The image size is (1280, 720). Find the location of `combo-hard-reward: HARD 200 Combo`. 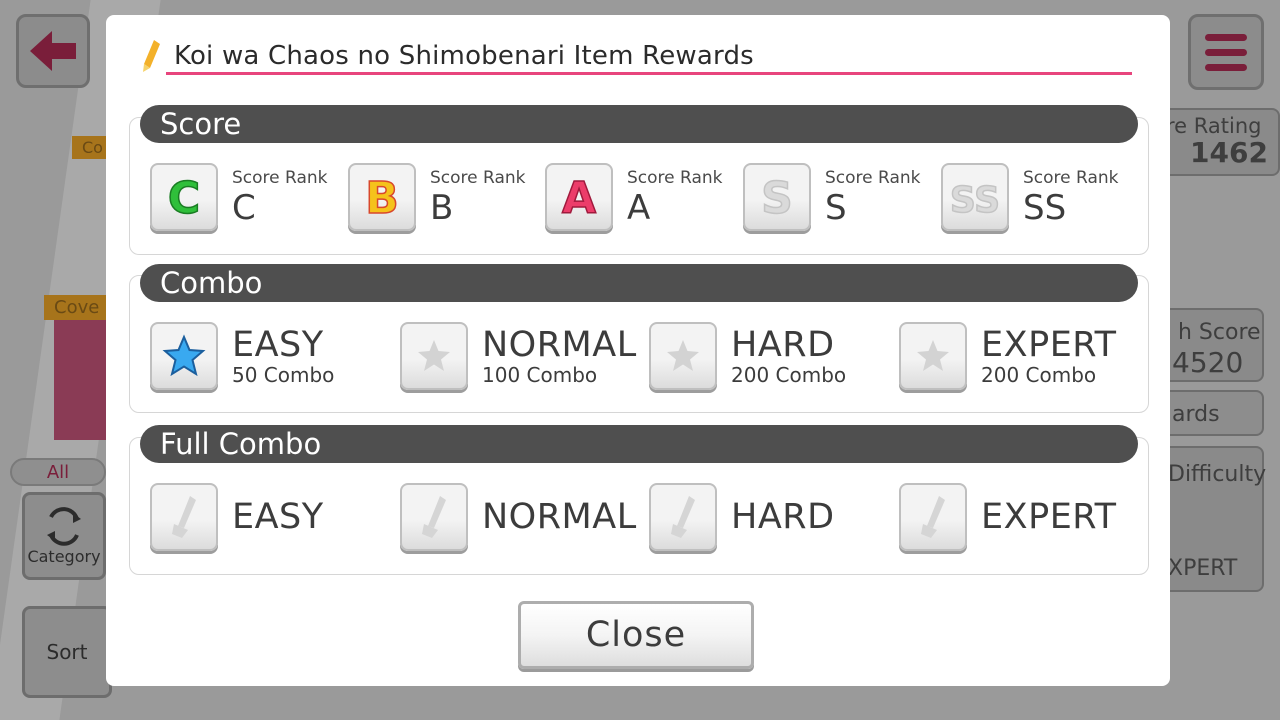

combo-hard-reward: HARD 200 Combo is located at coordinates (747, 356).